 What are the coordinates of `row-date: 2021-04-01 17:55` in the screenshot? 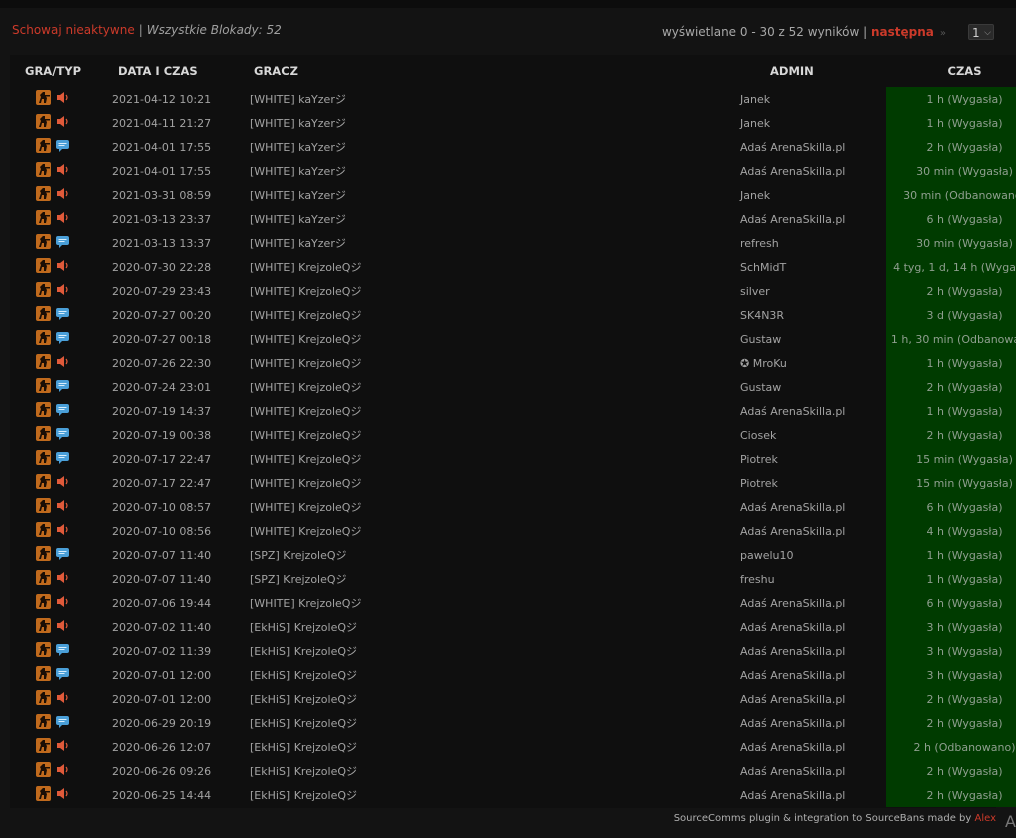 It's located at (162, 147).